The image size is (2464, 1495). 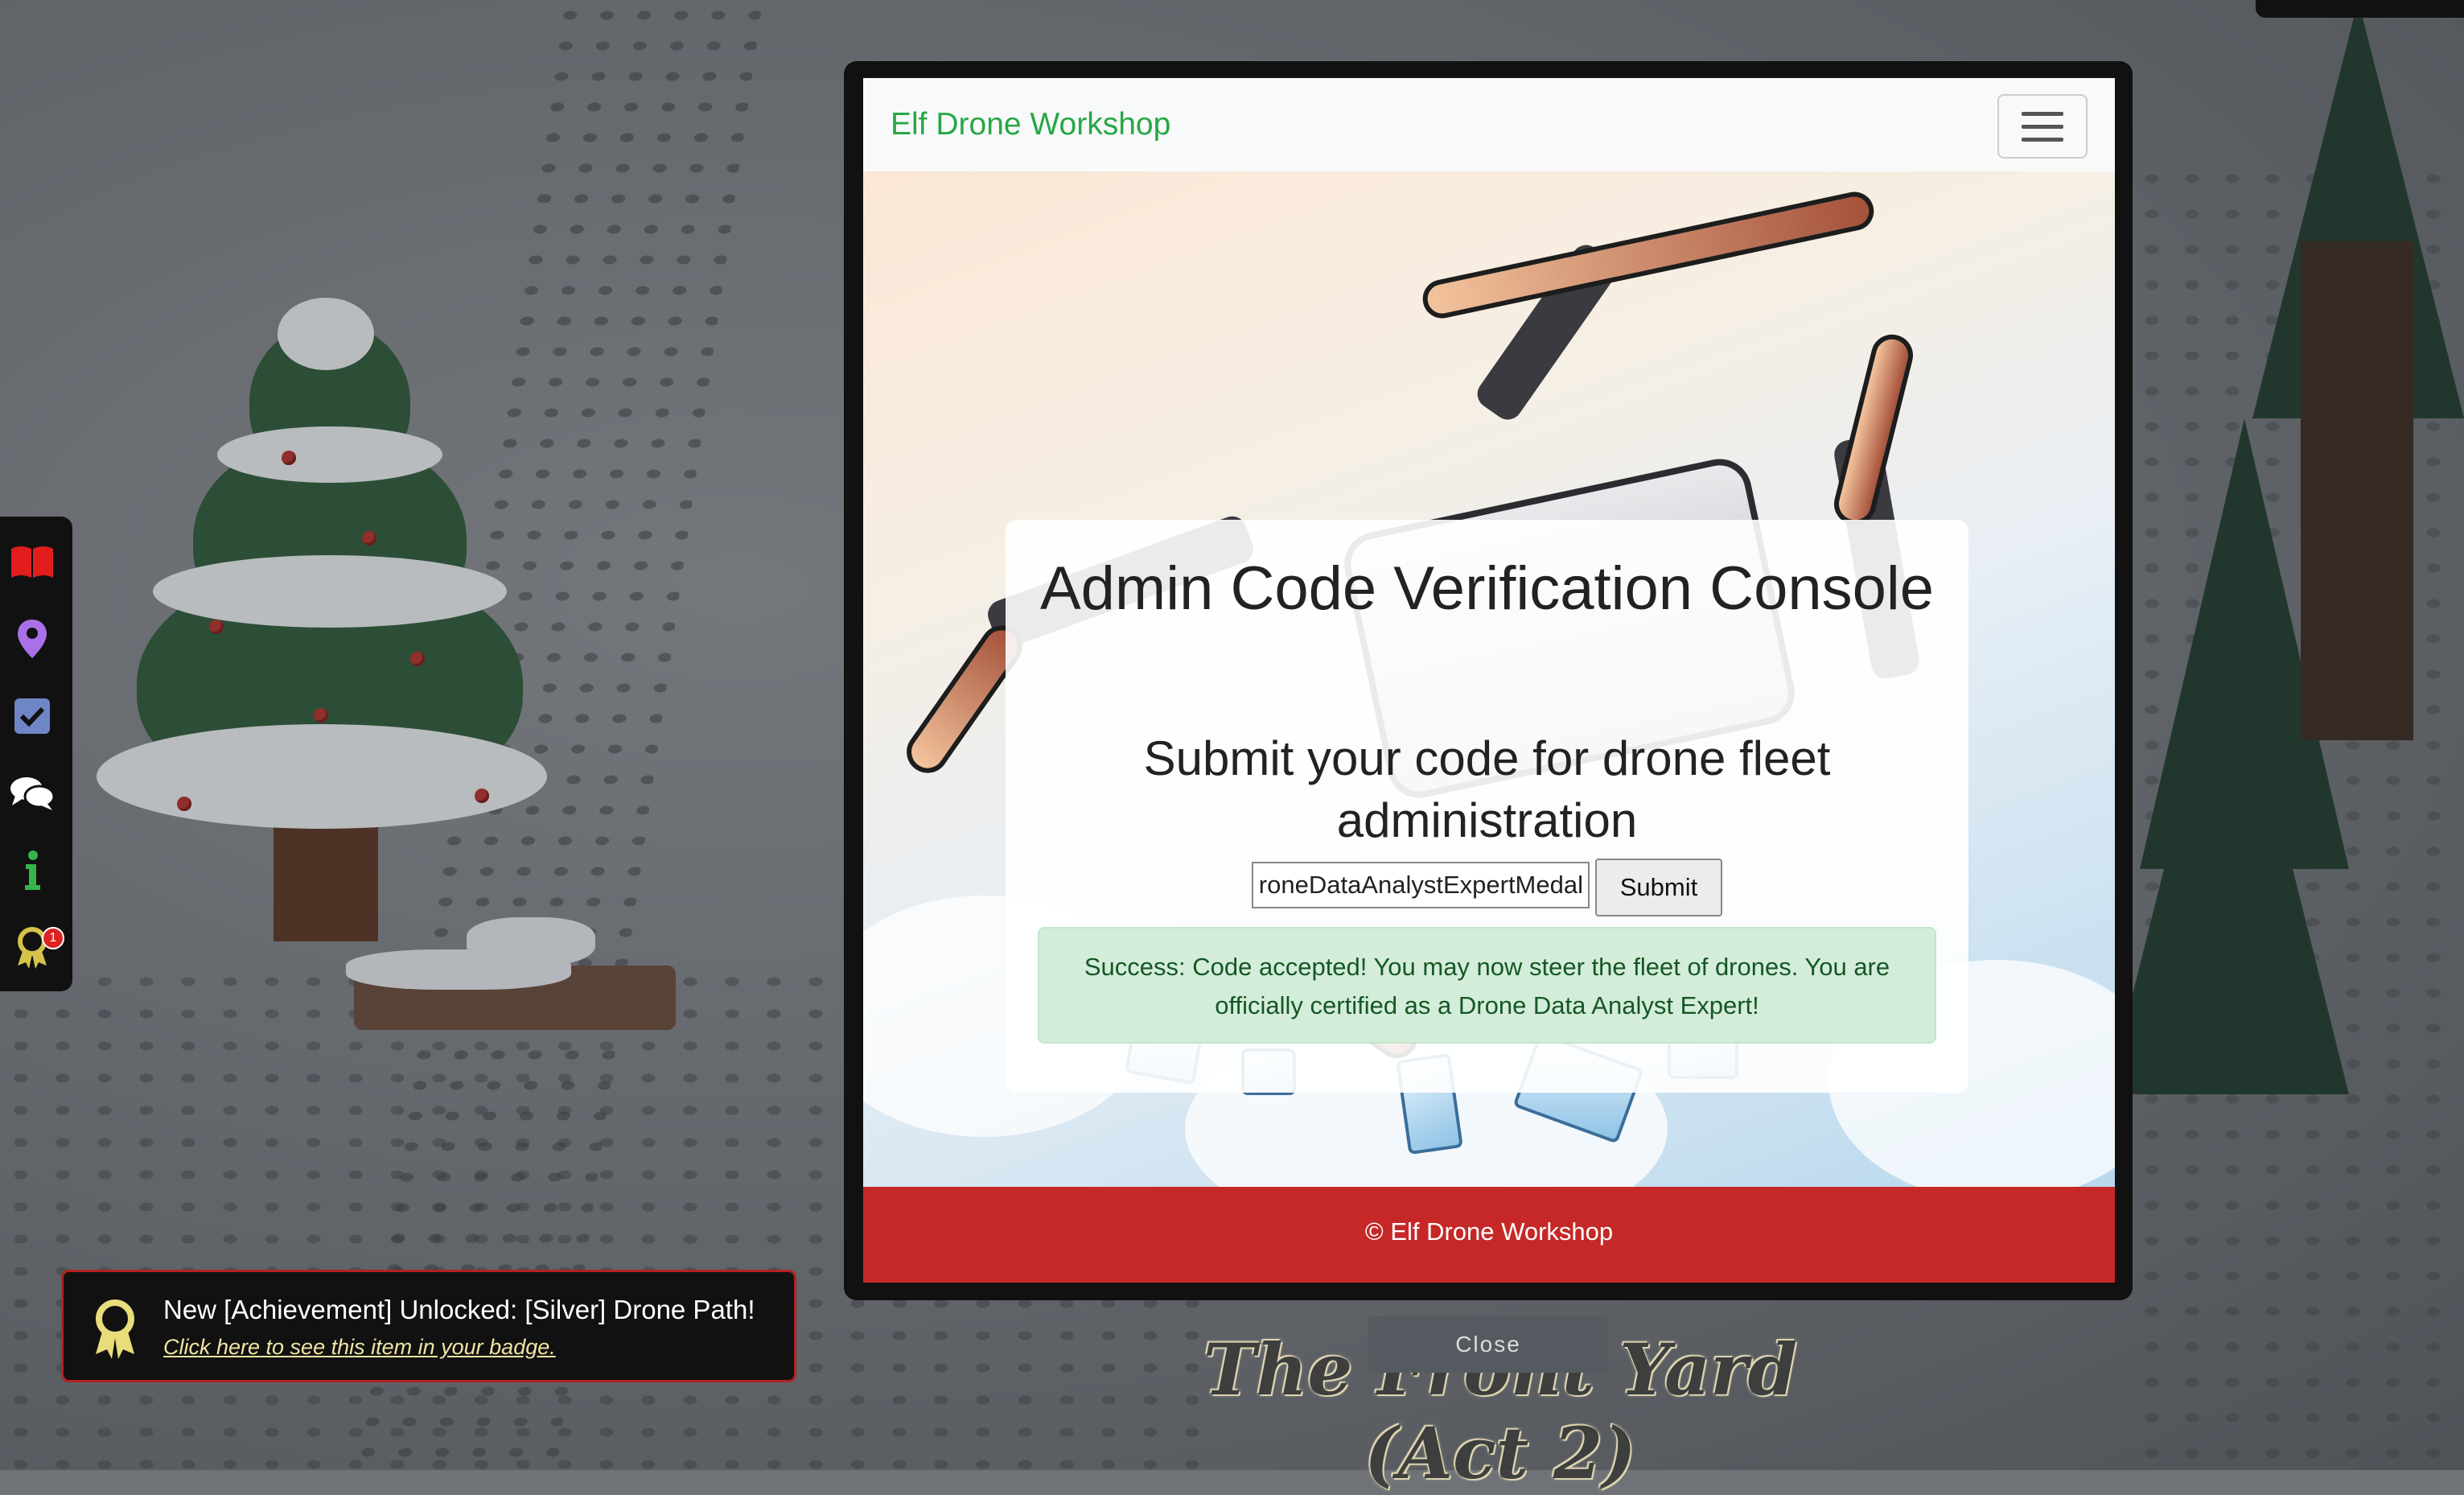 I want to click on sidebar-item-chat, so click(x=32, y=793).